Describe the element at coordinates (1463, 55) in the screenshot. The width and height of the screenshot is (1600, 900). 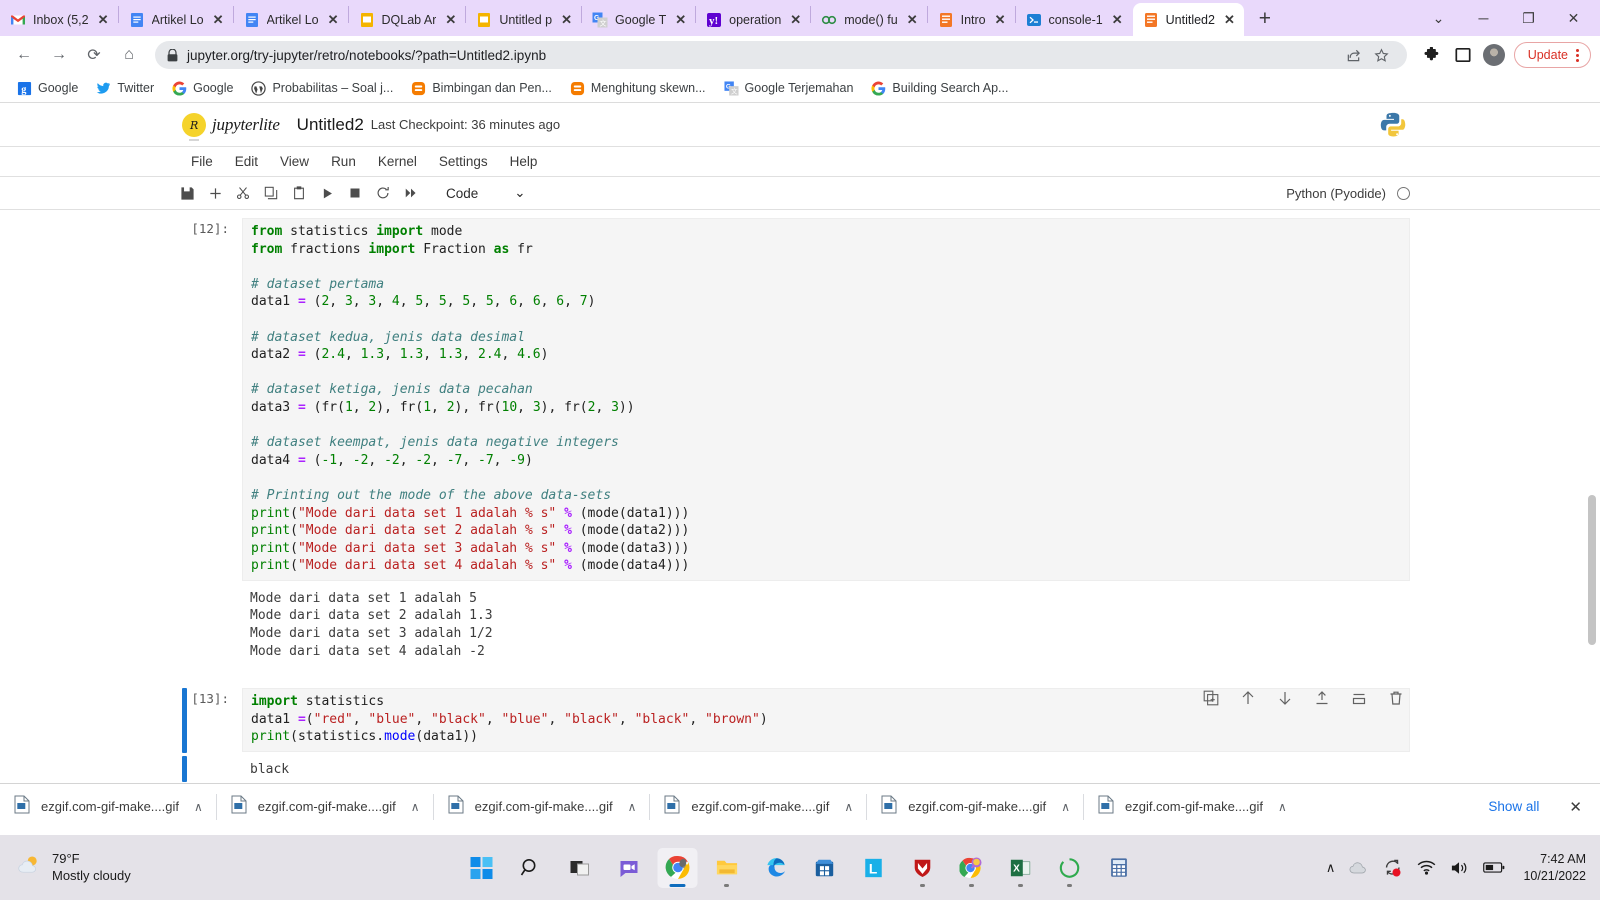
I see `side-panel-icon` at that location.